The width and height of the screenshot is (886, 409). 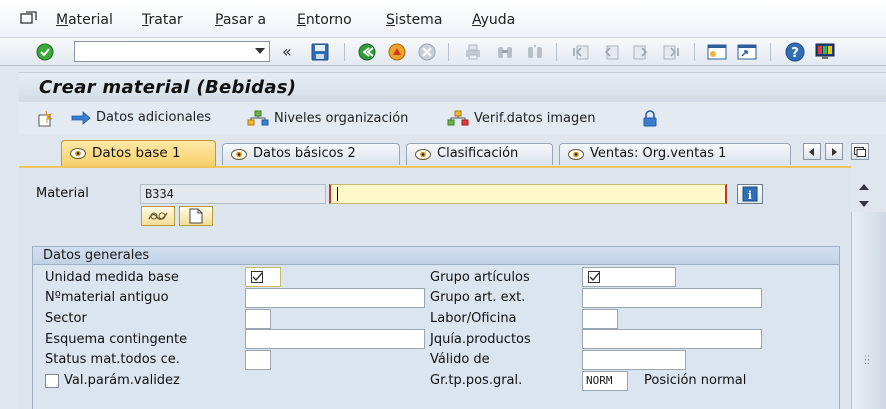 What do you see at coordinates (717, 52) in the screenshot?
I see `create-session-icon` at bounding box center [717, 52].